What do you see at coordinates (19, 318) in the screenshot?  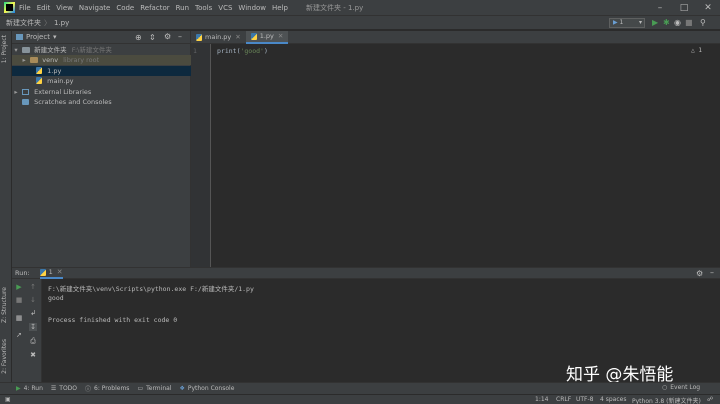 I see `layout-icon: ▦` at bounding box center [19, 318].